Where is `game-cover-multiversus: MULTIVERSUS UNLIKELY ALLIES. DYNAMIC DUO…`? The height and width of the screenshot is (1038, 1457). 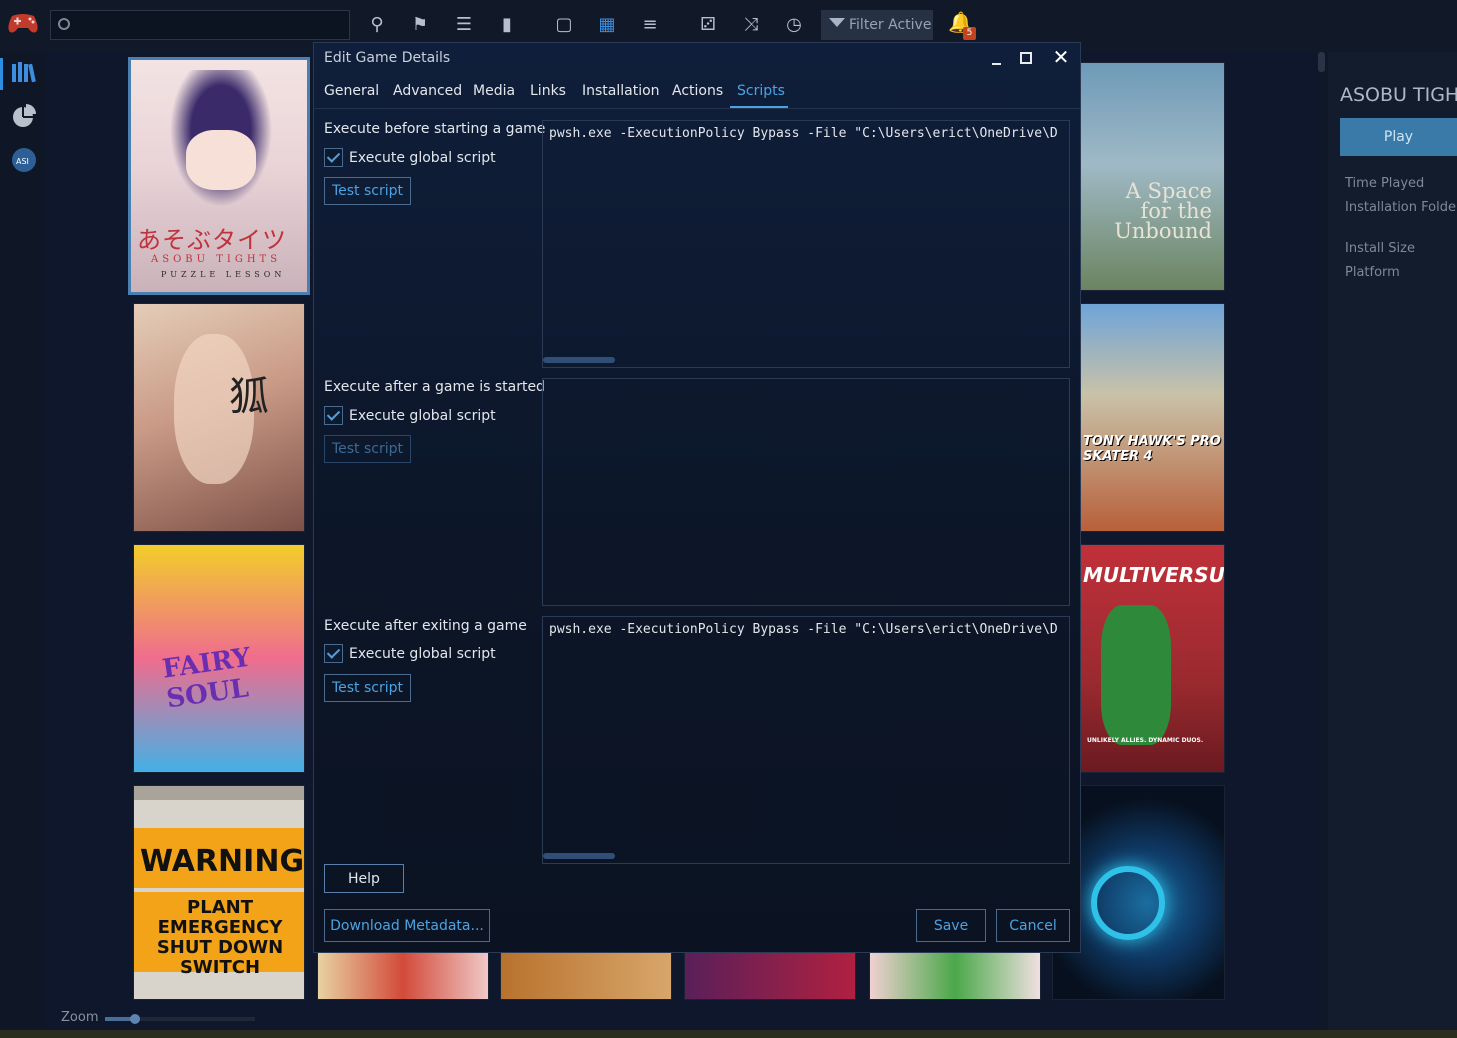 game-cover-multiversus: MULTIVERSUS UNLIKELY ALLIES. DYNAMIC DUO… is located at coordinates (1152, 658).